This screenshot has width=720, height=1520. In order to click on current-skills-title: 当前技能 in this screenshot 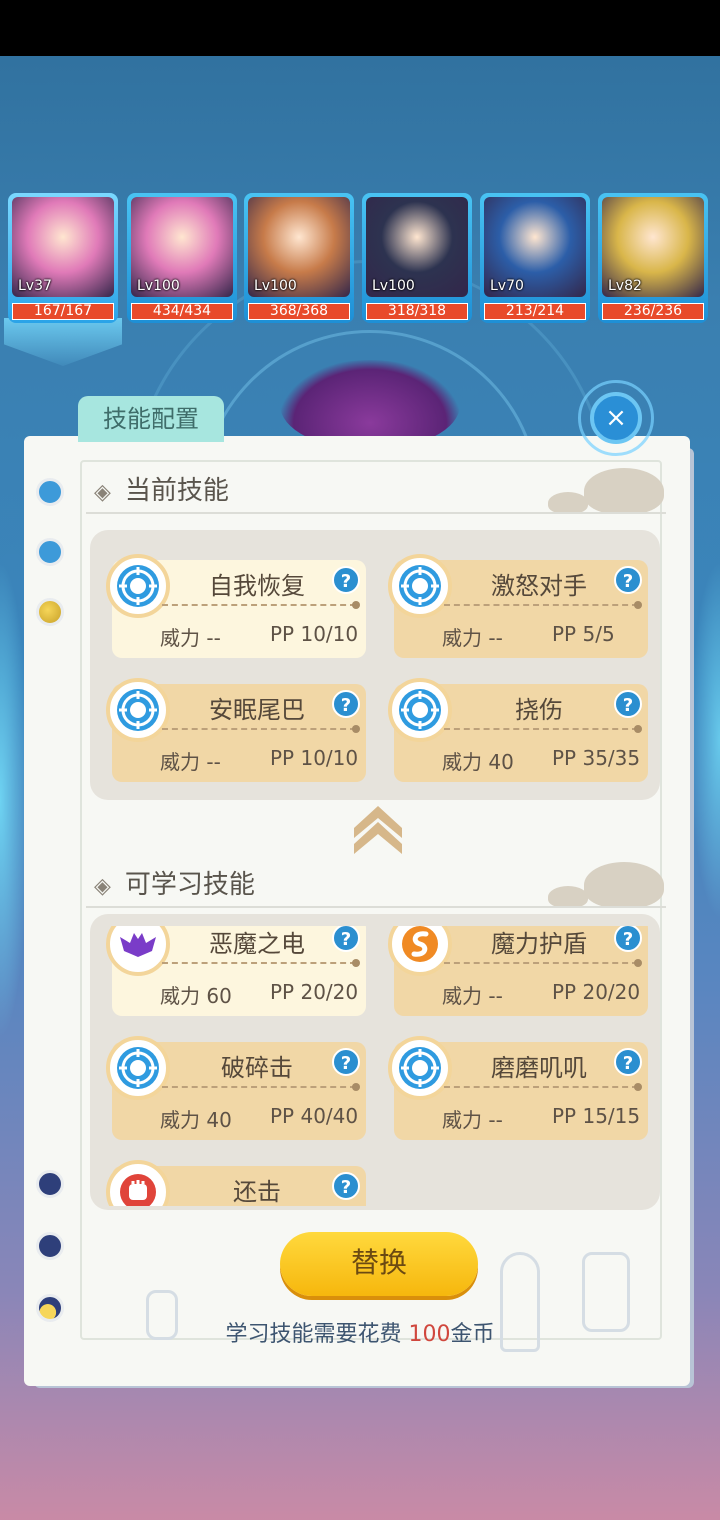, I will do `click(176, 491)`.